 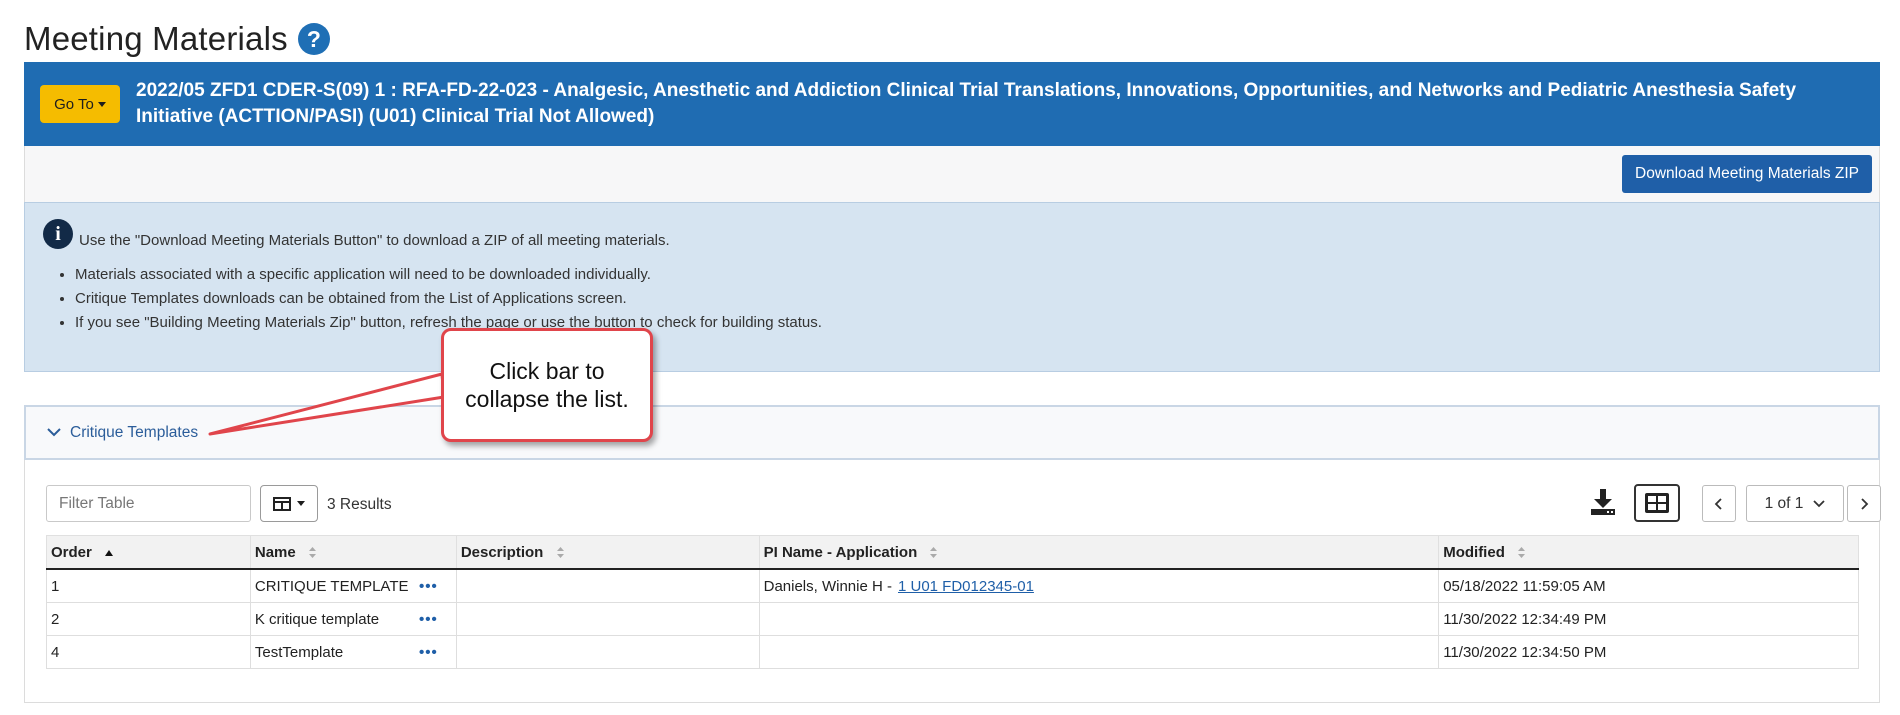 I want to click on name-cell: TestTemplate •••, so click(x=353, y=652).